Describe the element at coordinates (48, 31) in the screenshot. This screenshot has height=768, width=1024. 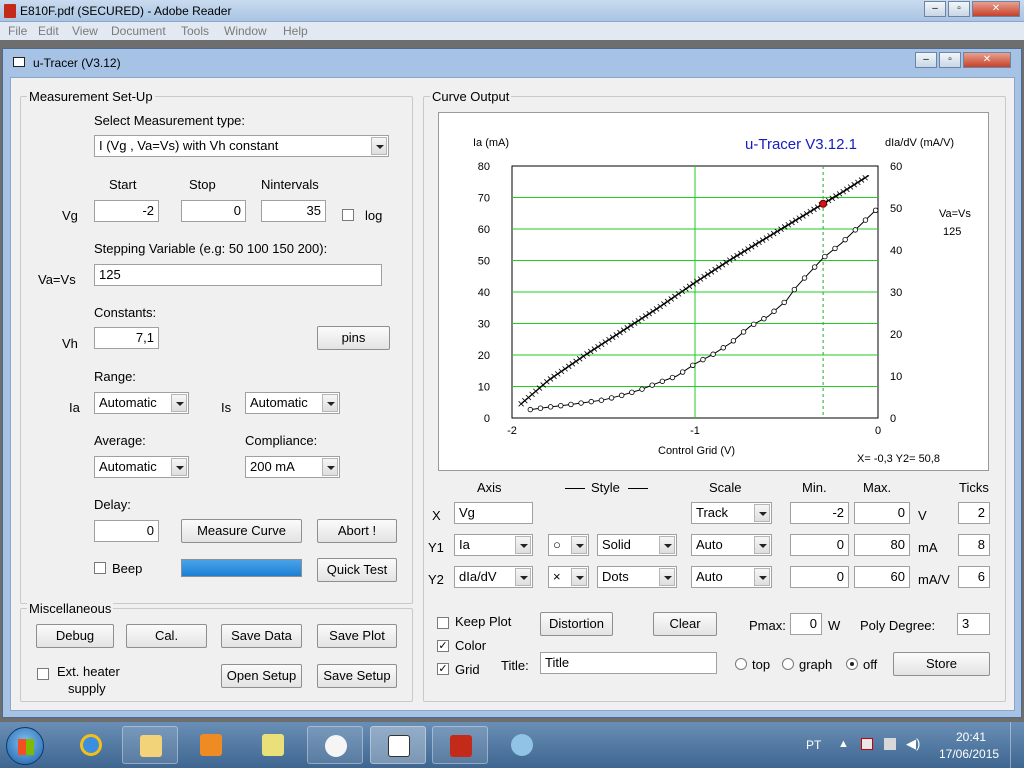
I see `menu-edit: Edit` at that location.